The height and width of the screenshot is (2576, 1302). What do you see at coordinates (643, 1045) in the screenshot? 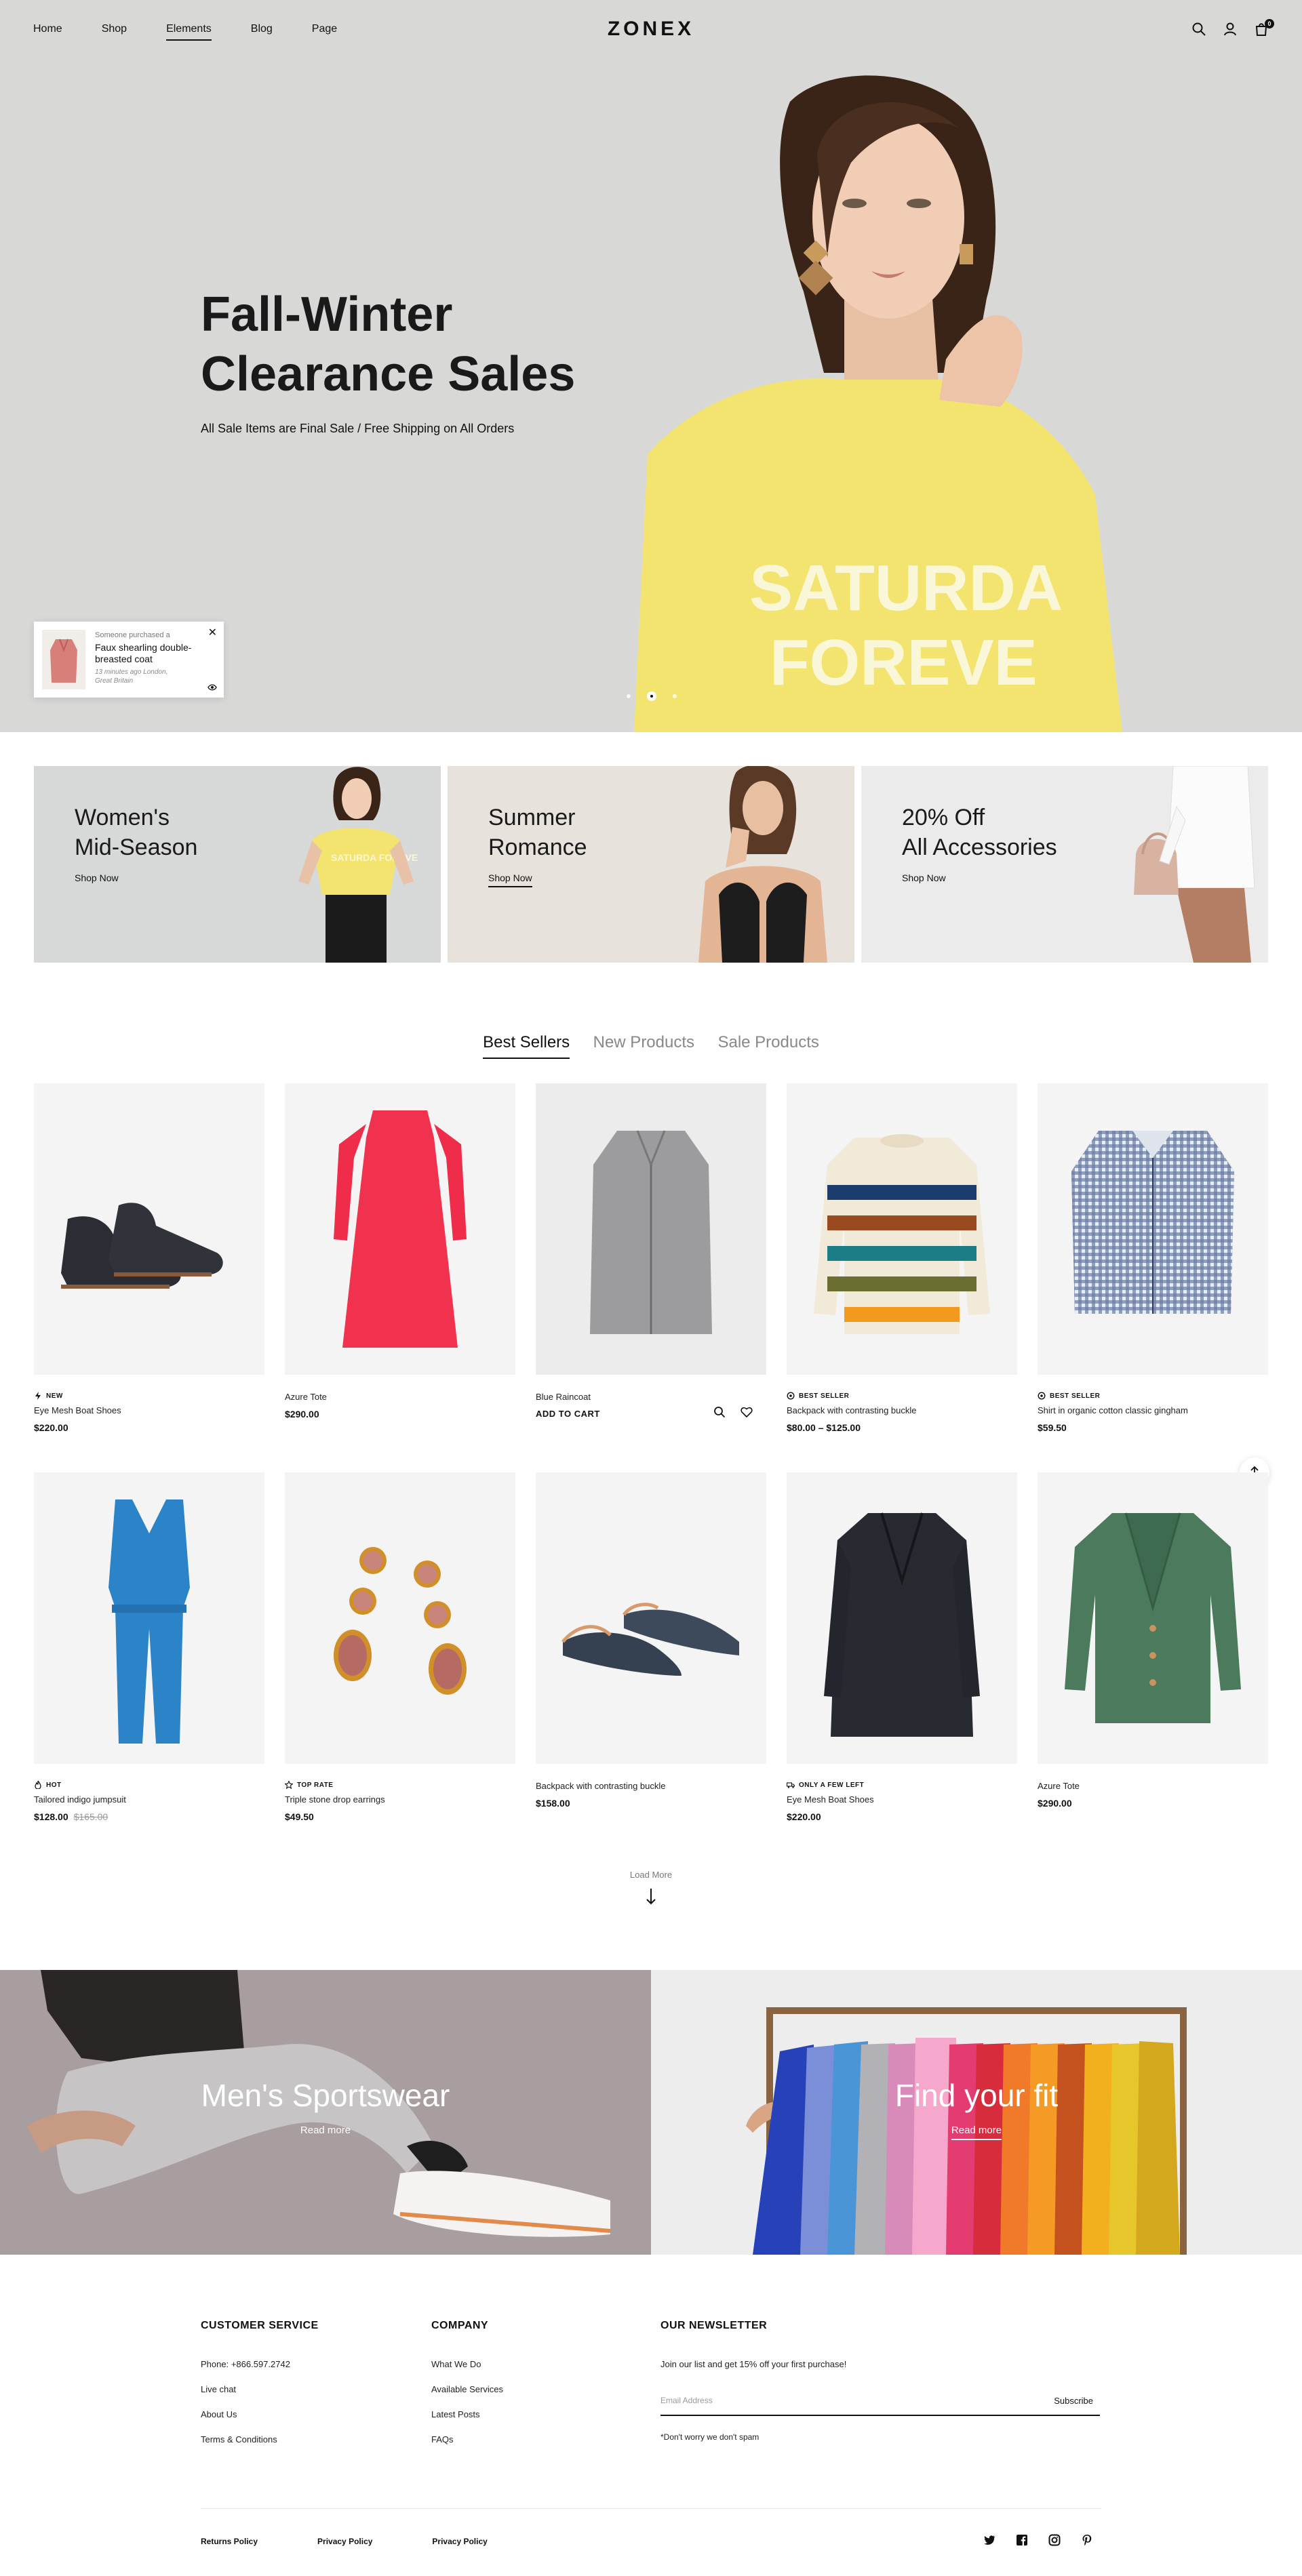
I see `tab-new-products: New Products` at bounding box center [643, 1045].